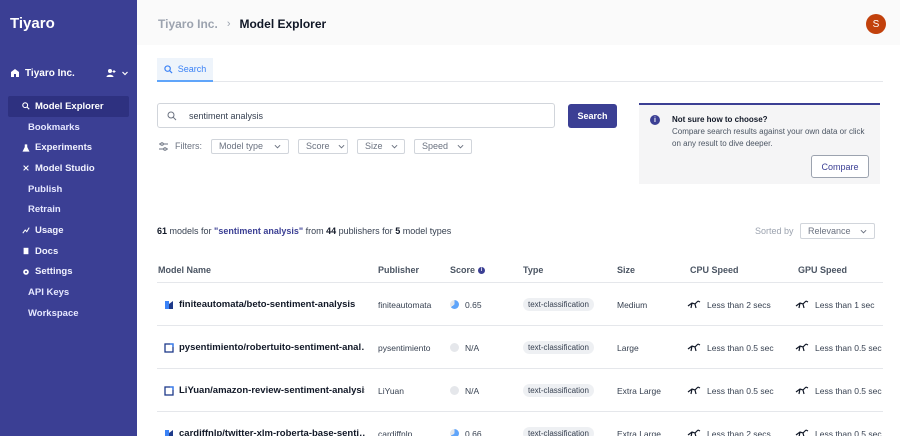 The width and height of the screenshot is (900, 436). I want to click on filter-speed: Speed, so click(443, 146).